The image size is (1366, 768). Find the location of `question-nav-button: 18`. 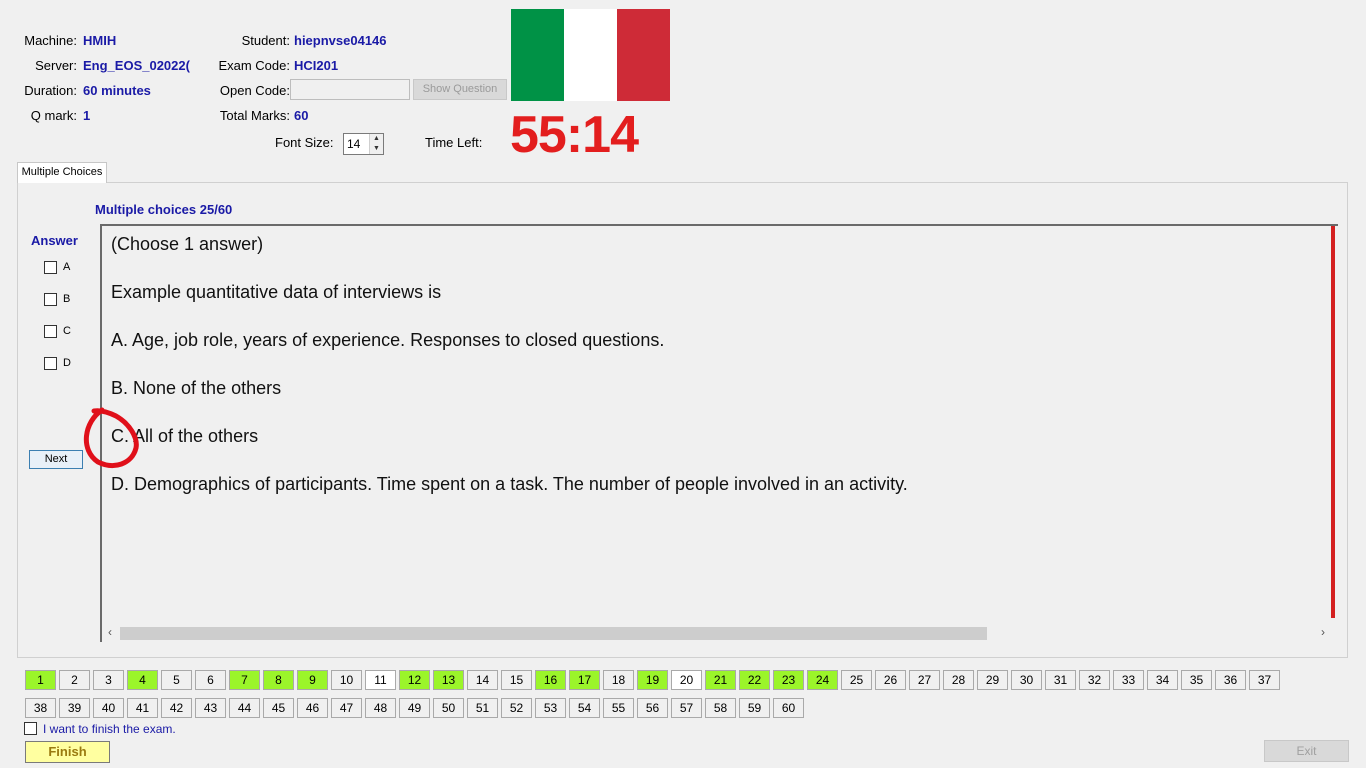

question-nav-button: 18 is located at coordinates (618, 680).